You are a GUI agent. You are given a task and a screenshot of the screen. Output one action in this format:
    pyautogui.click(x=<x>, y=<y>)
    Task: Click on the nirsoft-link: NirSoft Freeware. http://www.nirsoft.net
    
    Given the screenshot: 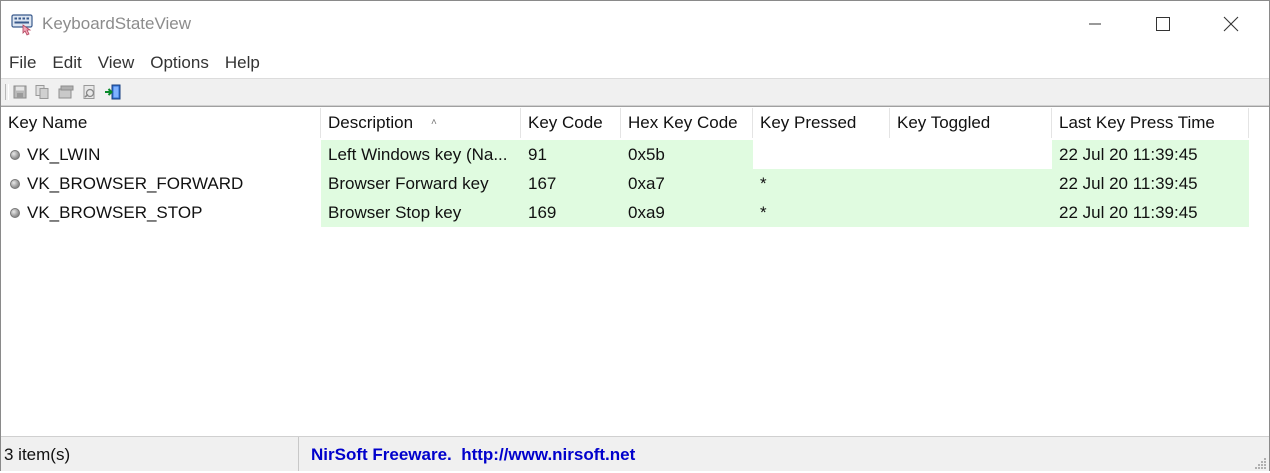 What is the action you would take?
    pyautogui.click(x=473, y=454)
    